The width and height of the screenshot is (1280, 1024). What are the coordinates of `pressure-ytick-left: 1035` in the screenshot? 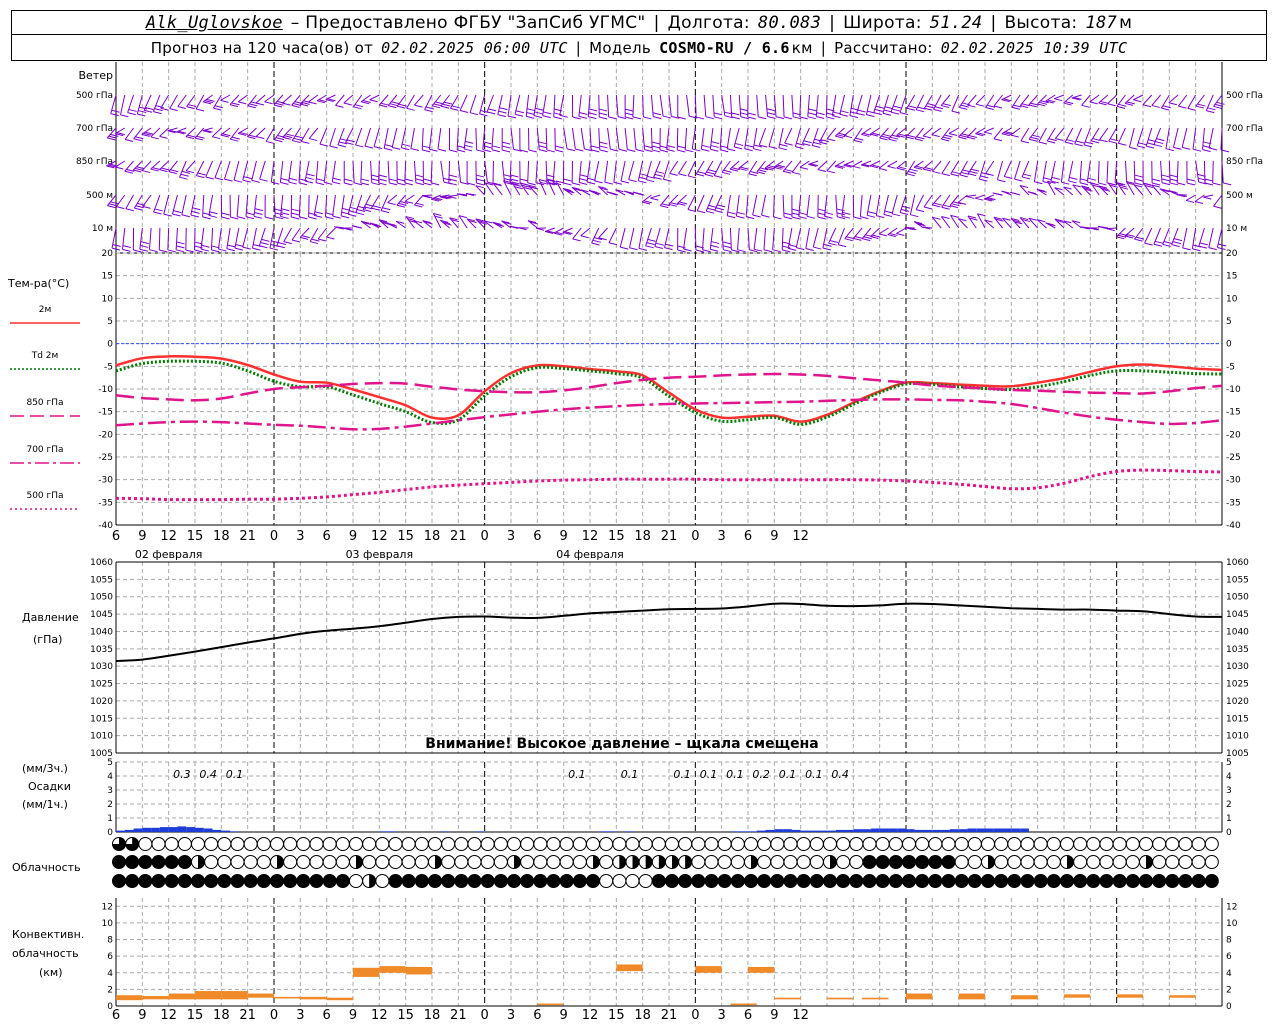 It's located at (101, 650).